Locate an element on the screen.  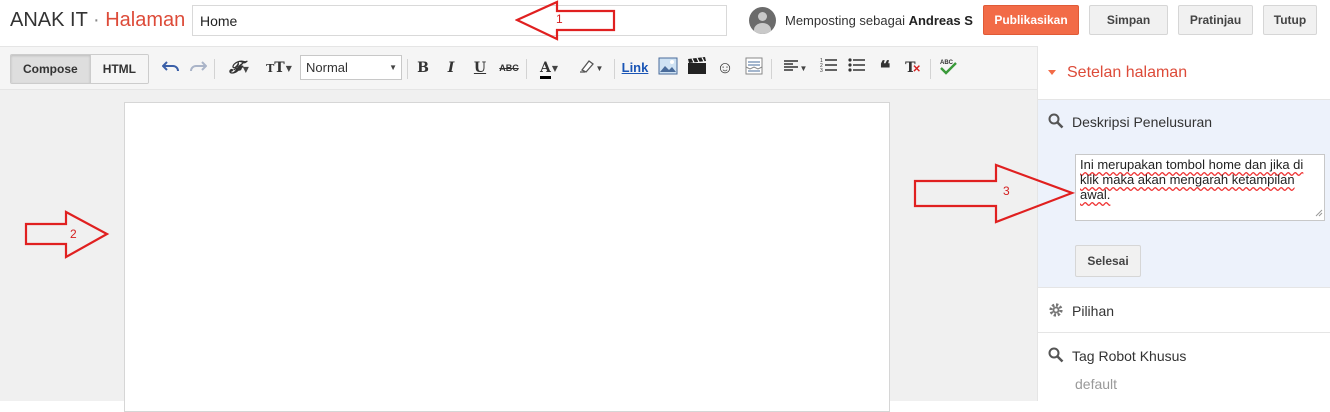
image-icon is located at coordinates (668, 68).